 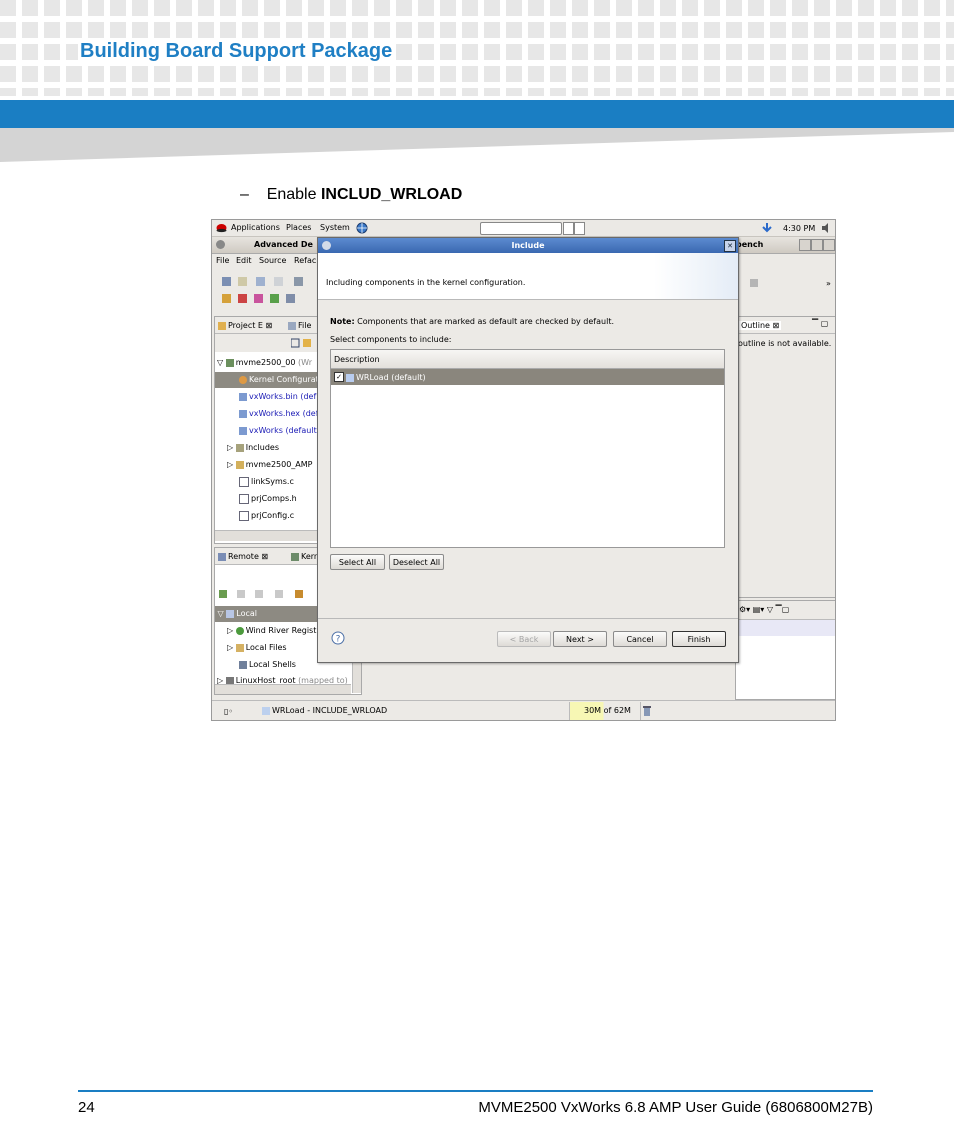 What do you see at coordinates (826, 228) in the screenshot?
I see `volume-icon` at bounding box center [826, 228].